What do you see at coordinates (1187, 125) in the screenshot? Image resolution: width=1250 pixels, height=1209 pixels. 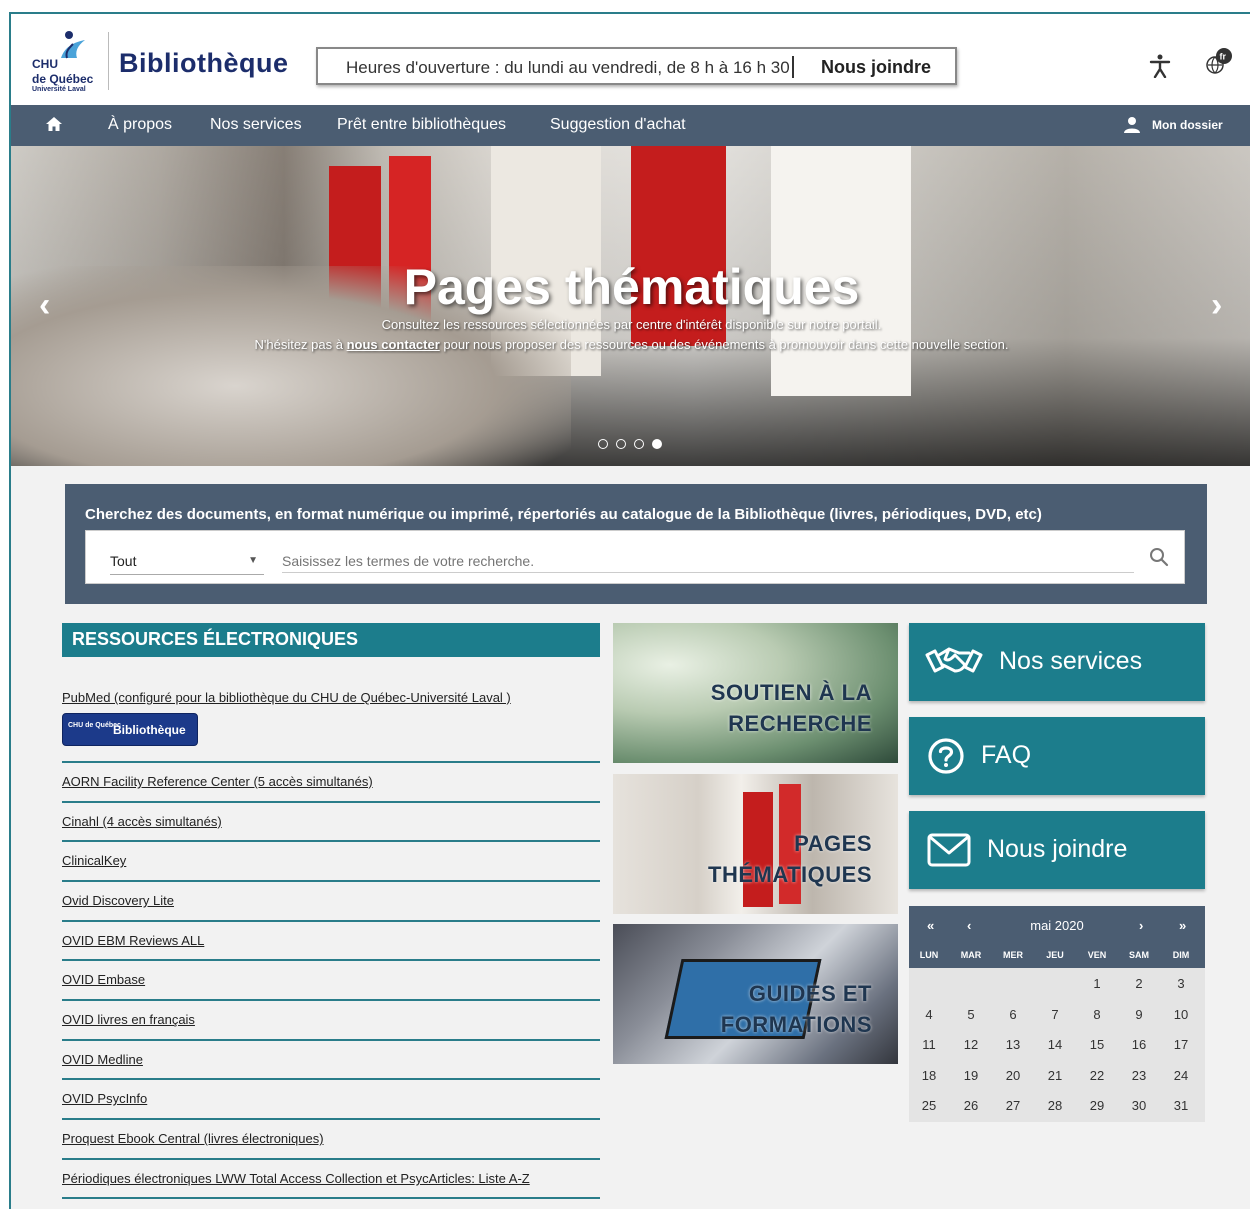 I see `my-account-link: Mon dossier` at bounding box center [1187, 125].